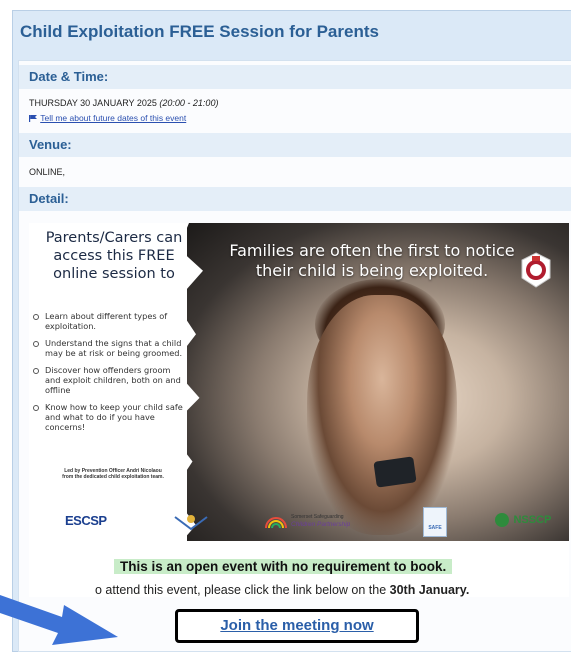 This screenshot has width=571, height=652. I want to click on pointer-arrow-icon, so click(59, 620).